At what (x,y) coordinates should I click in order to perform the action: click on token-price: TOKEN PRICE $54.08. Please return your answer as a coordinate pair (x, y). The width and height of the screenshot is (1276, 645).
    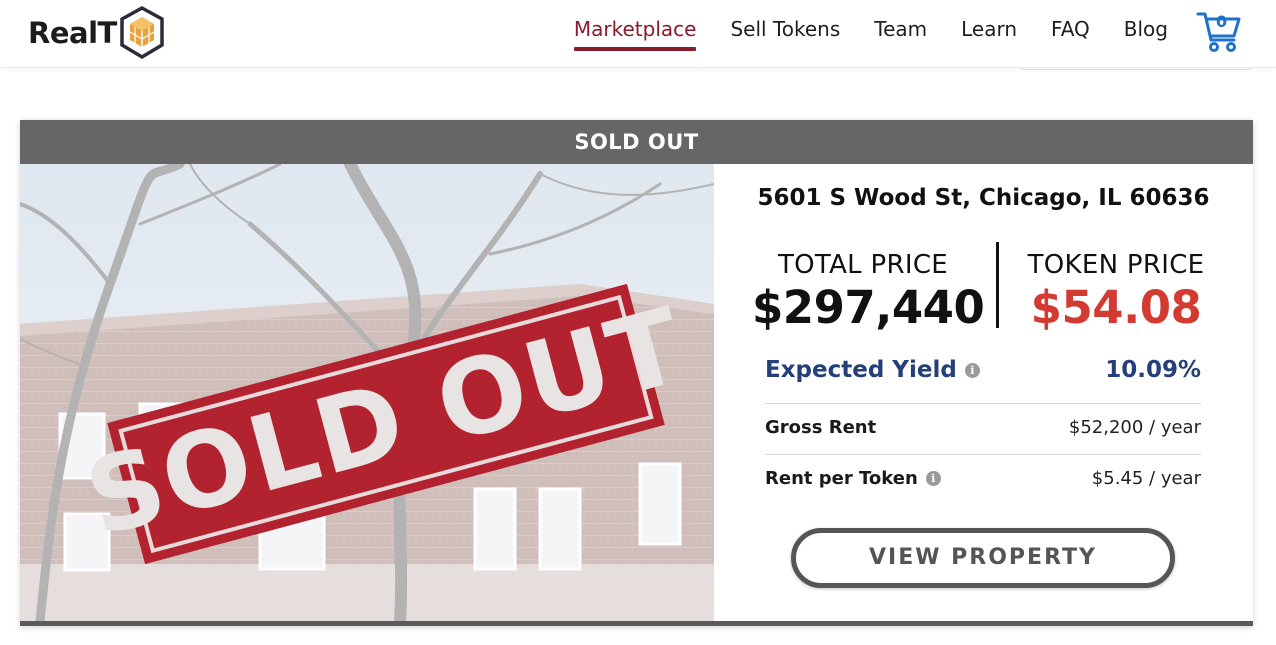
    Looking at the image, I should click on (1116, 292).